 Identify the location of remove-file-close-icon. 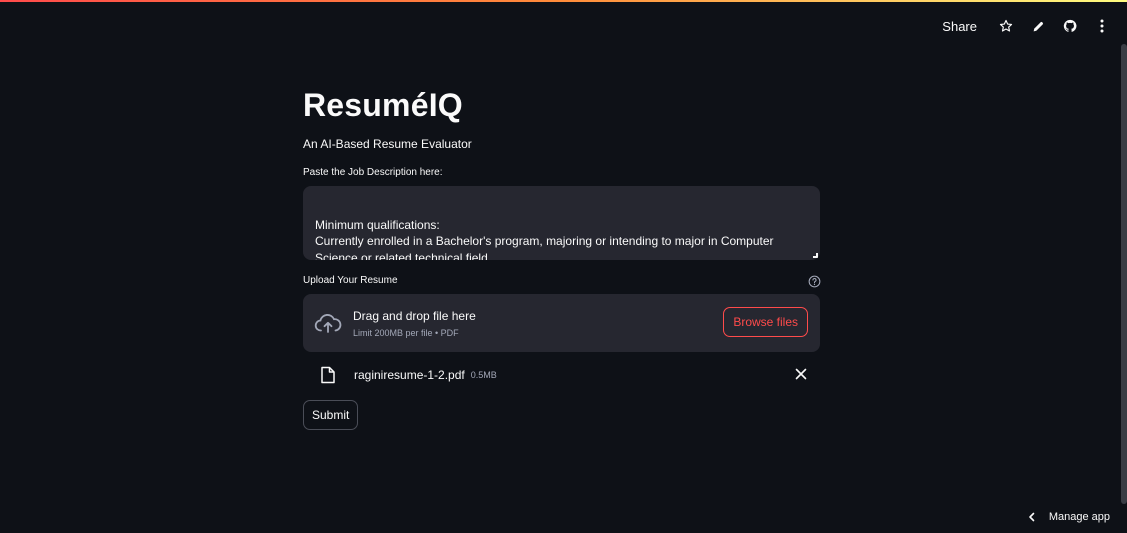
(801, 374).